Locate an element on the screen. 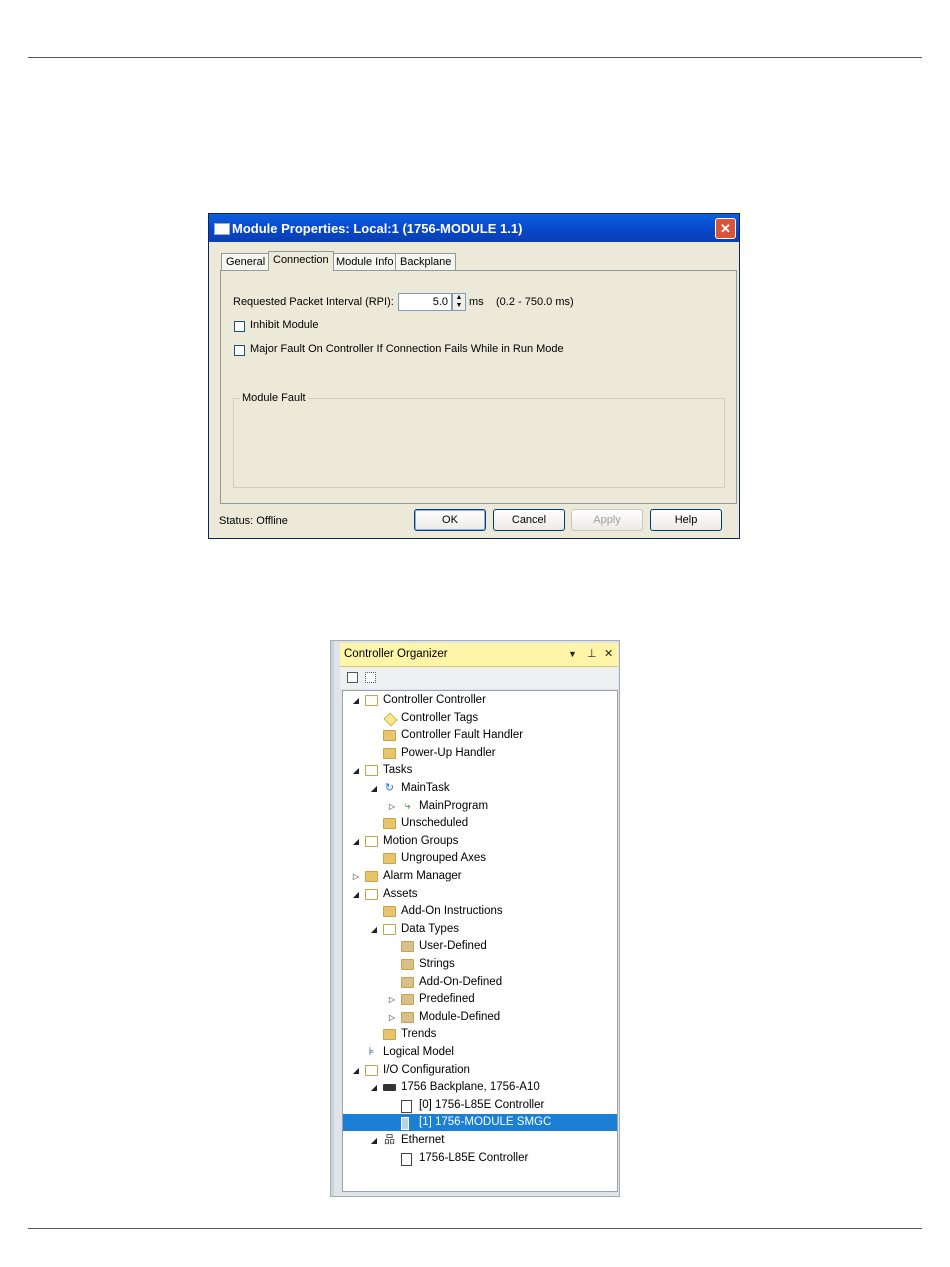 This screenshot has width=950, height=1267. tree-item-label: Trends is located at coordinates (419, 1034).